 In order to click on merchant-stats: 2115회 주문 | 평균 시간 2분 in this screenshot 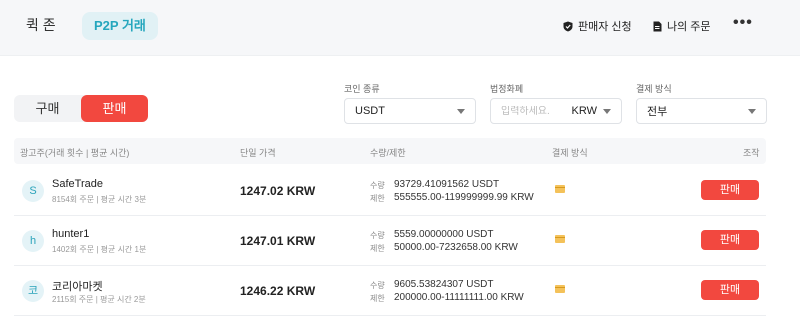, I will do `click(99, 299)`.